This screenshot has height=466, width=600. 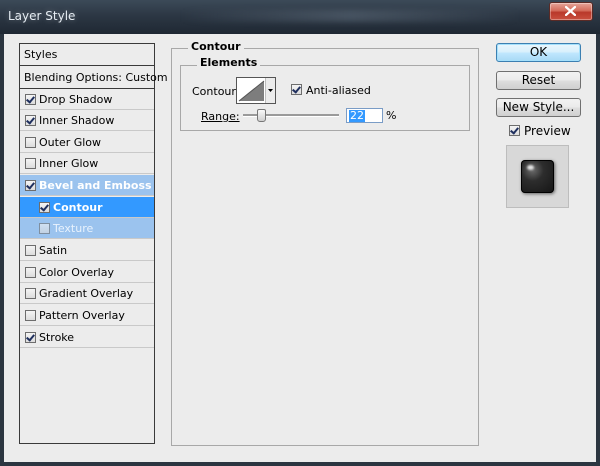 I want to click on elements-section-title: Elements, so click(x=229, y=62).